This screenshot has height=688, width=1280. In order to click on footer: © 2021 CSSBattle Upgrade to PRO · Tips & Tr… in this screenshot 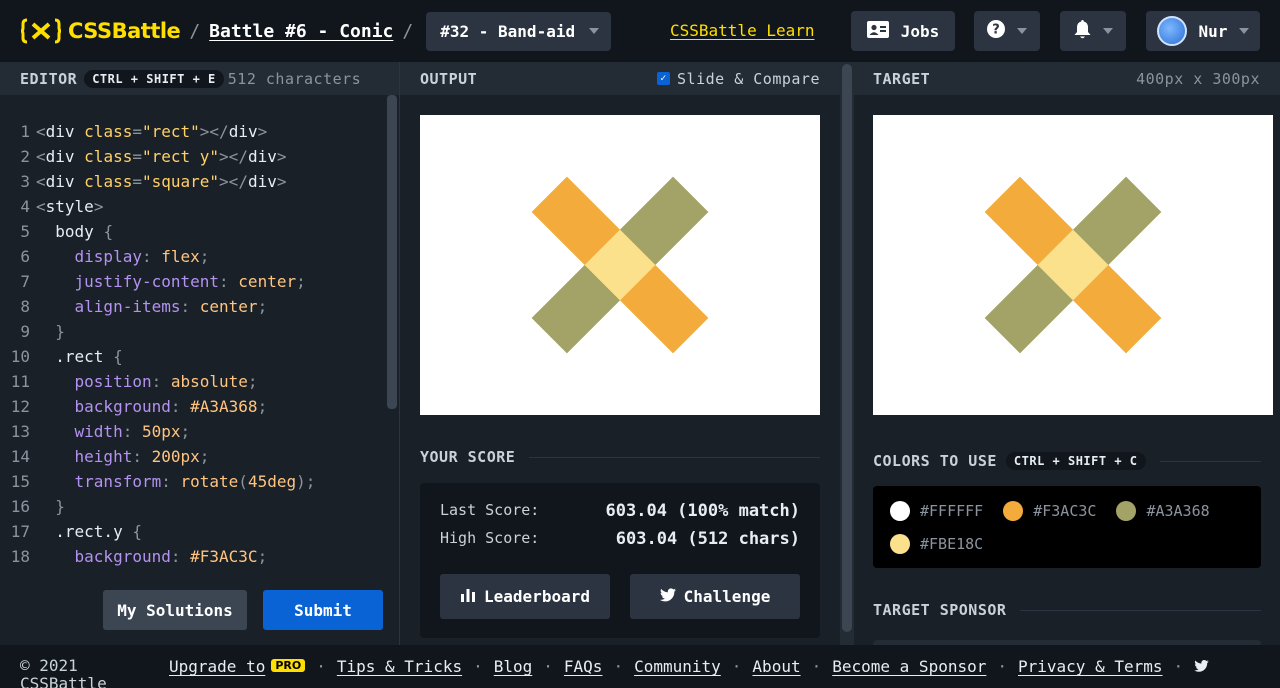, I will do `click(640, 666)`.